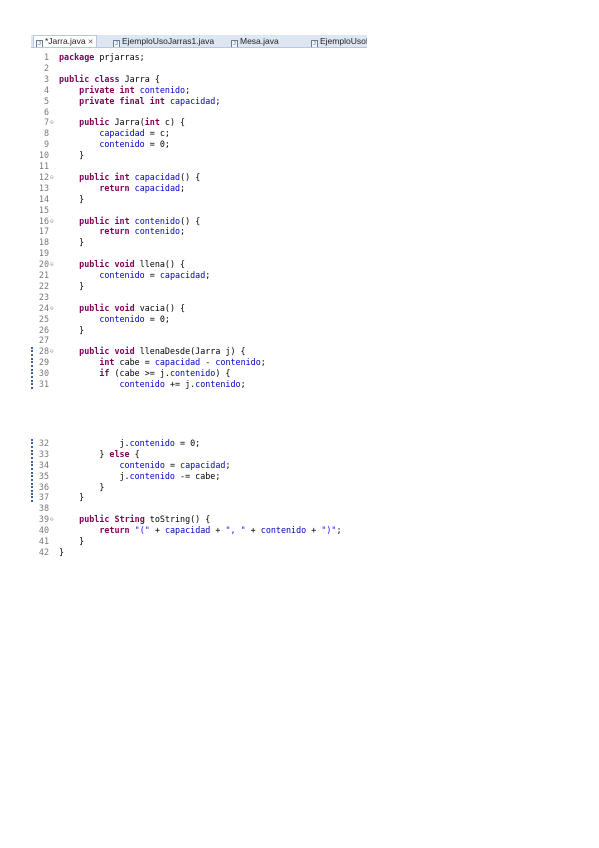 The width and height of the screenshot is (599, 848). What do you see at coordinates (43, 220) in the screenshot?
I see `line-number: 16` at bounding box center [43, 220].